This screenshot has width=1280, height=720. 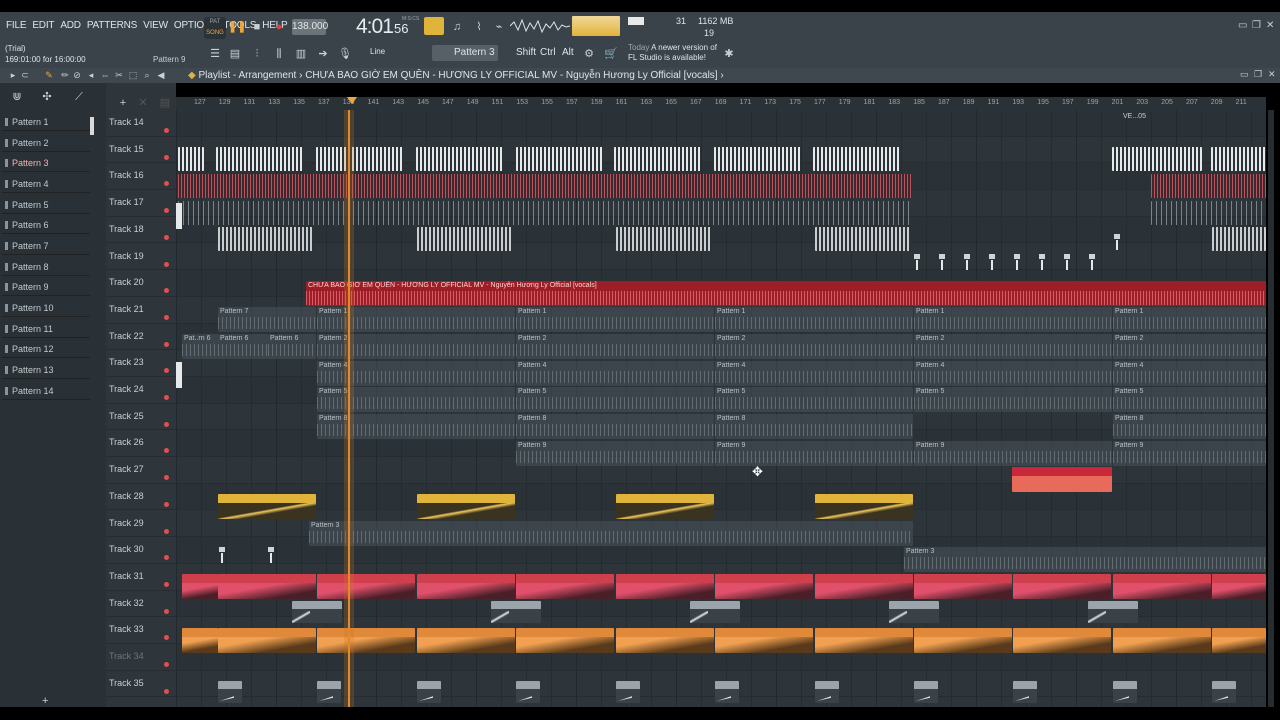 I want to click on clip-track17, so click(x=545, y=213).